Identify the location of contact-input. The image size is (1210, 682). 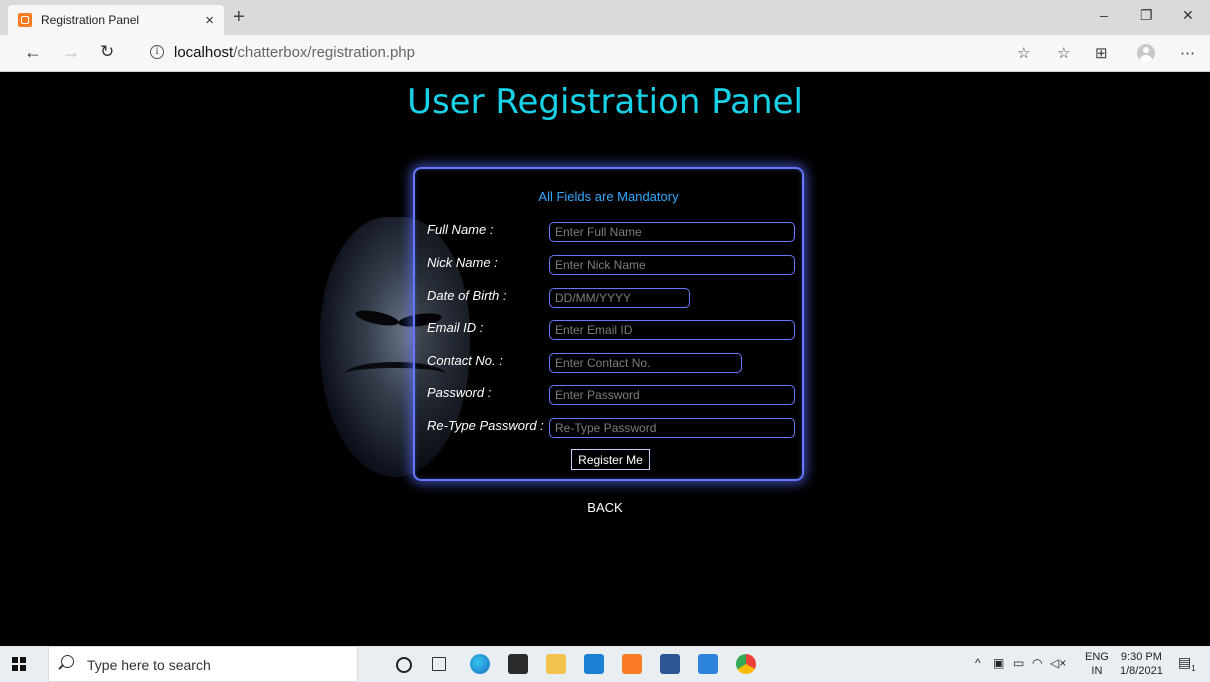
(645, 363).